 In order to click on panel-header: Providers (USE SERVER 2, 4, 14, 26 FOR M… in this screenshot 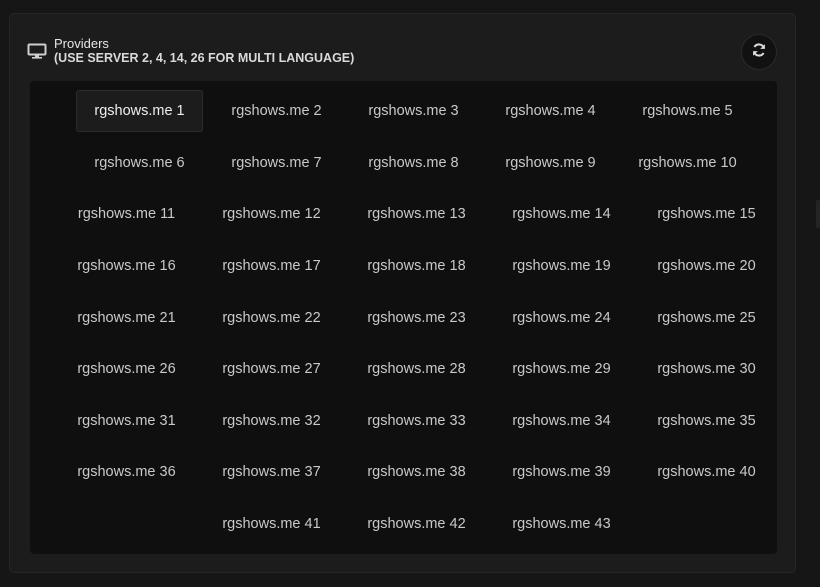, I will do `click(402, 47)`.